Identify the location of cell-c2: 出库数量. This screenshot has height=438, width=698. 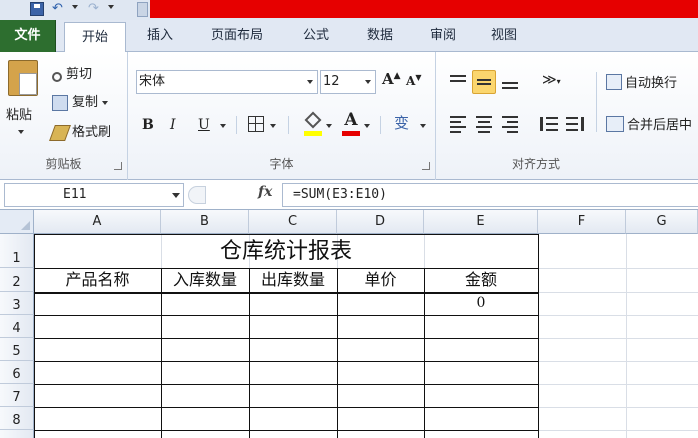
(293, 280).